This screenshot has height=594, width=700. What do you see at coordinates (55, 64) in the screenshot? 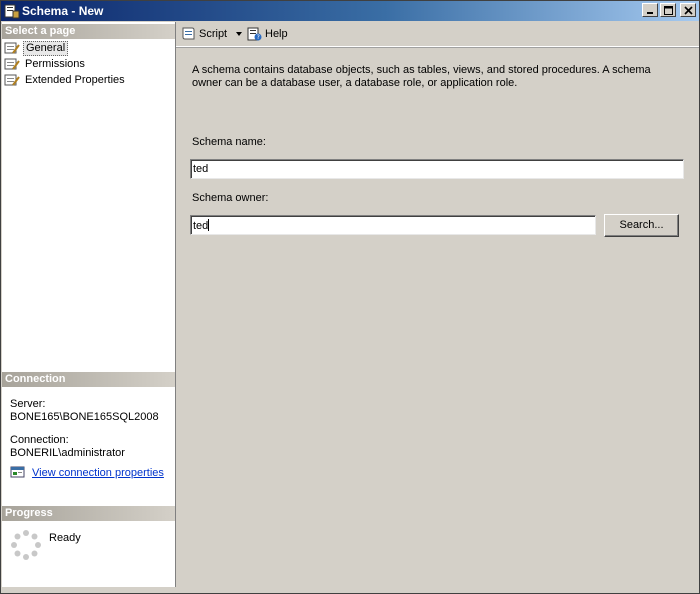
I see `page-item-label: Permissions` at bounding box center [55, 64].